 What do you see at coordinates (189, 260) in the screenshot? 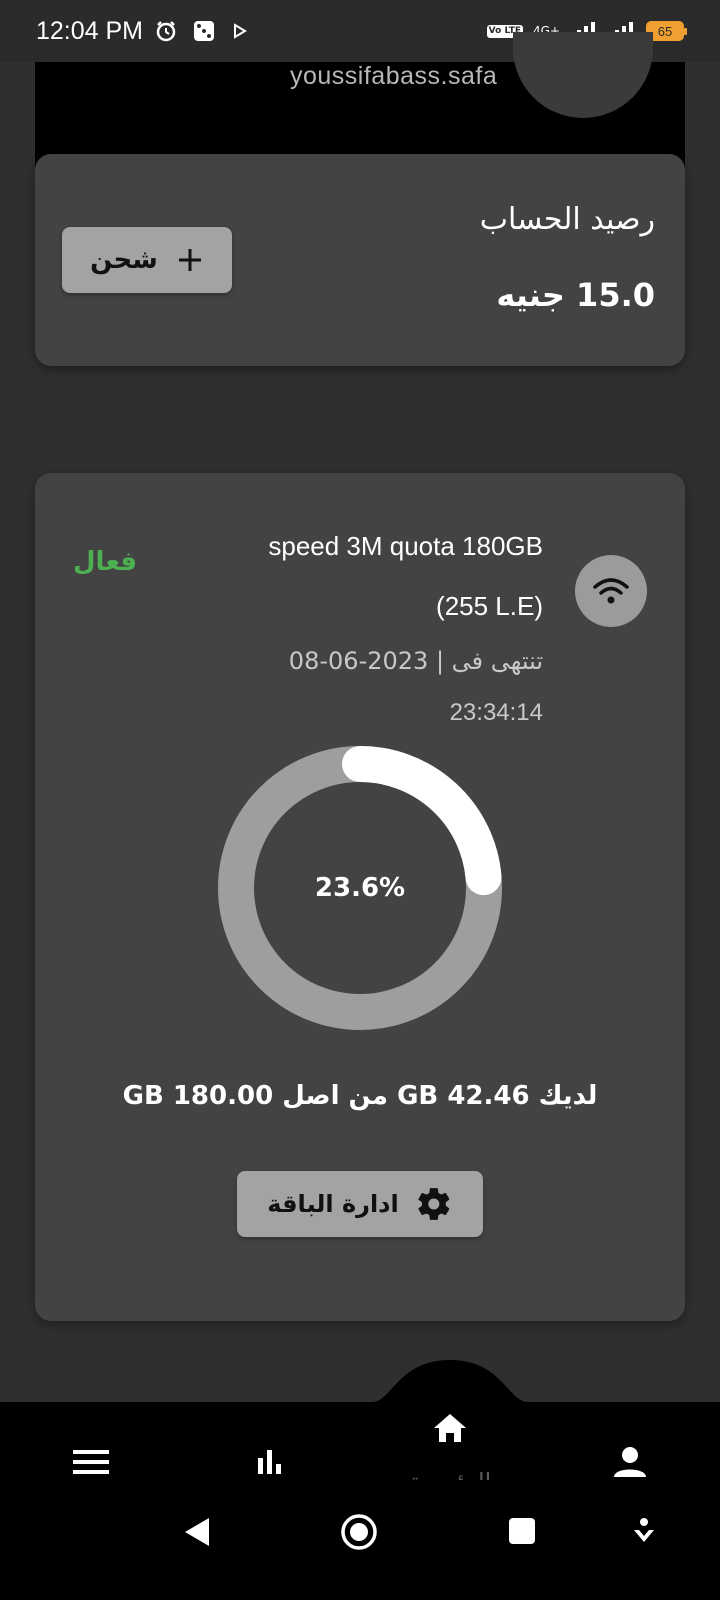
I see `plus-icon` at bounding box center [189, 260].